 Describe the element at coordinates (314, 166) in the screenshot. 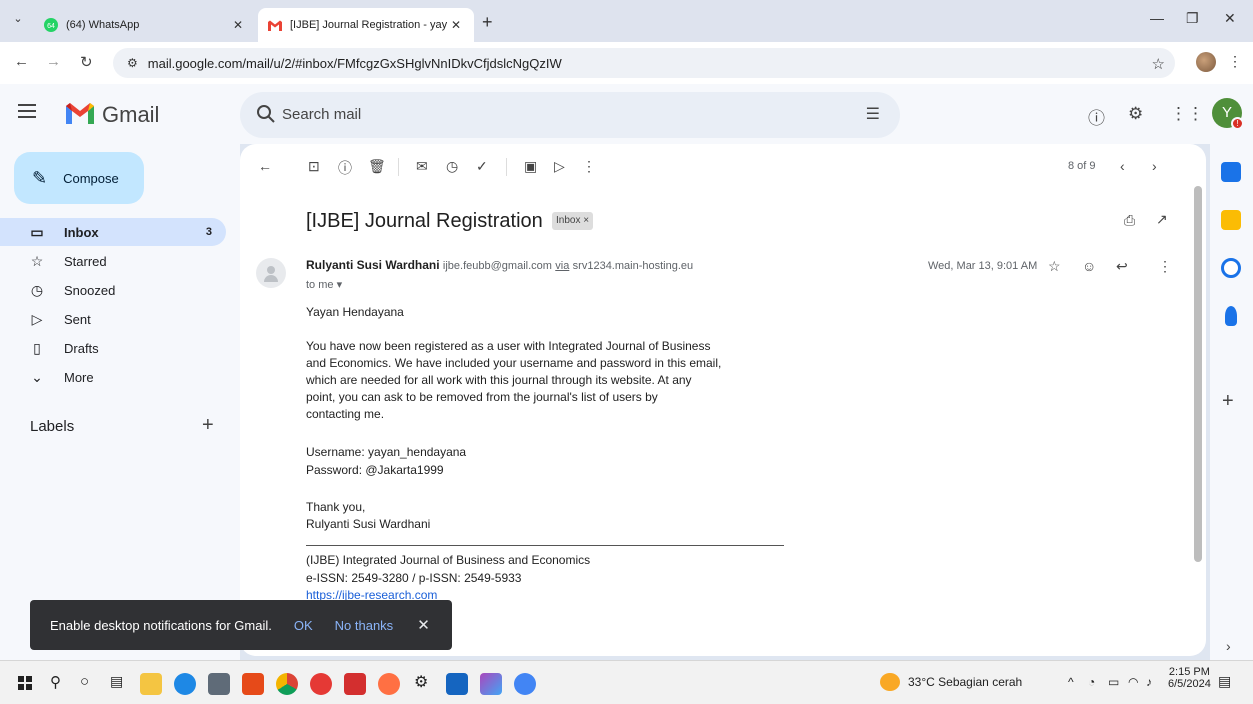

I see `archive-icon: ⊡` at that location.